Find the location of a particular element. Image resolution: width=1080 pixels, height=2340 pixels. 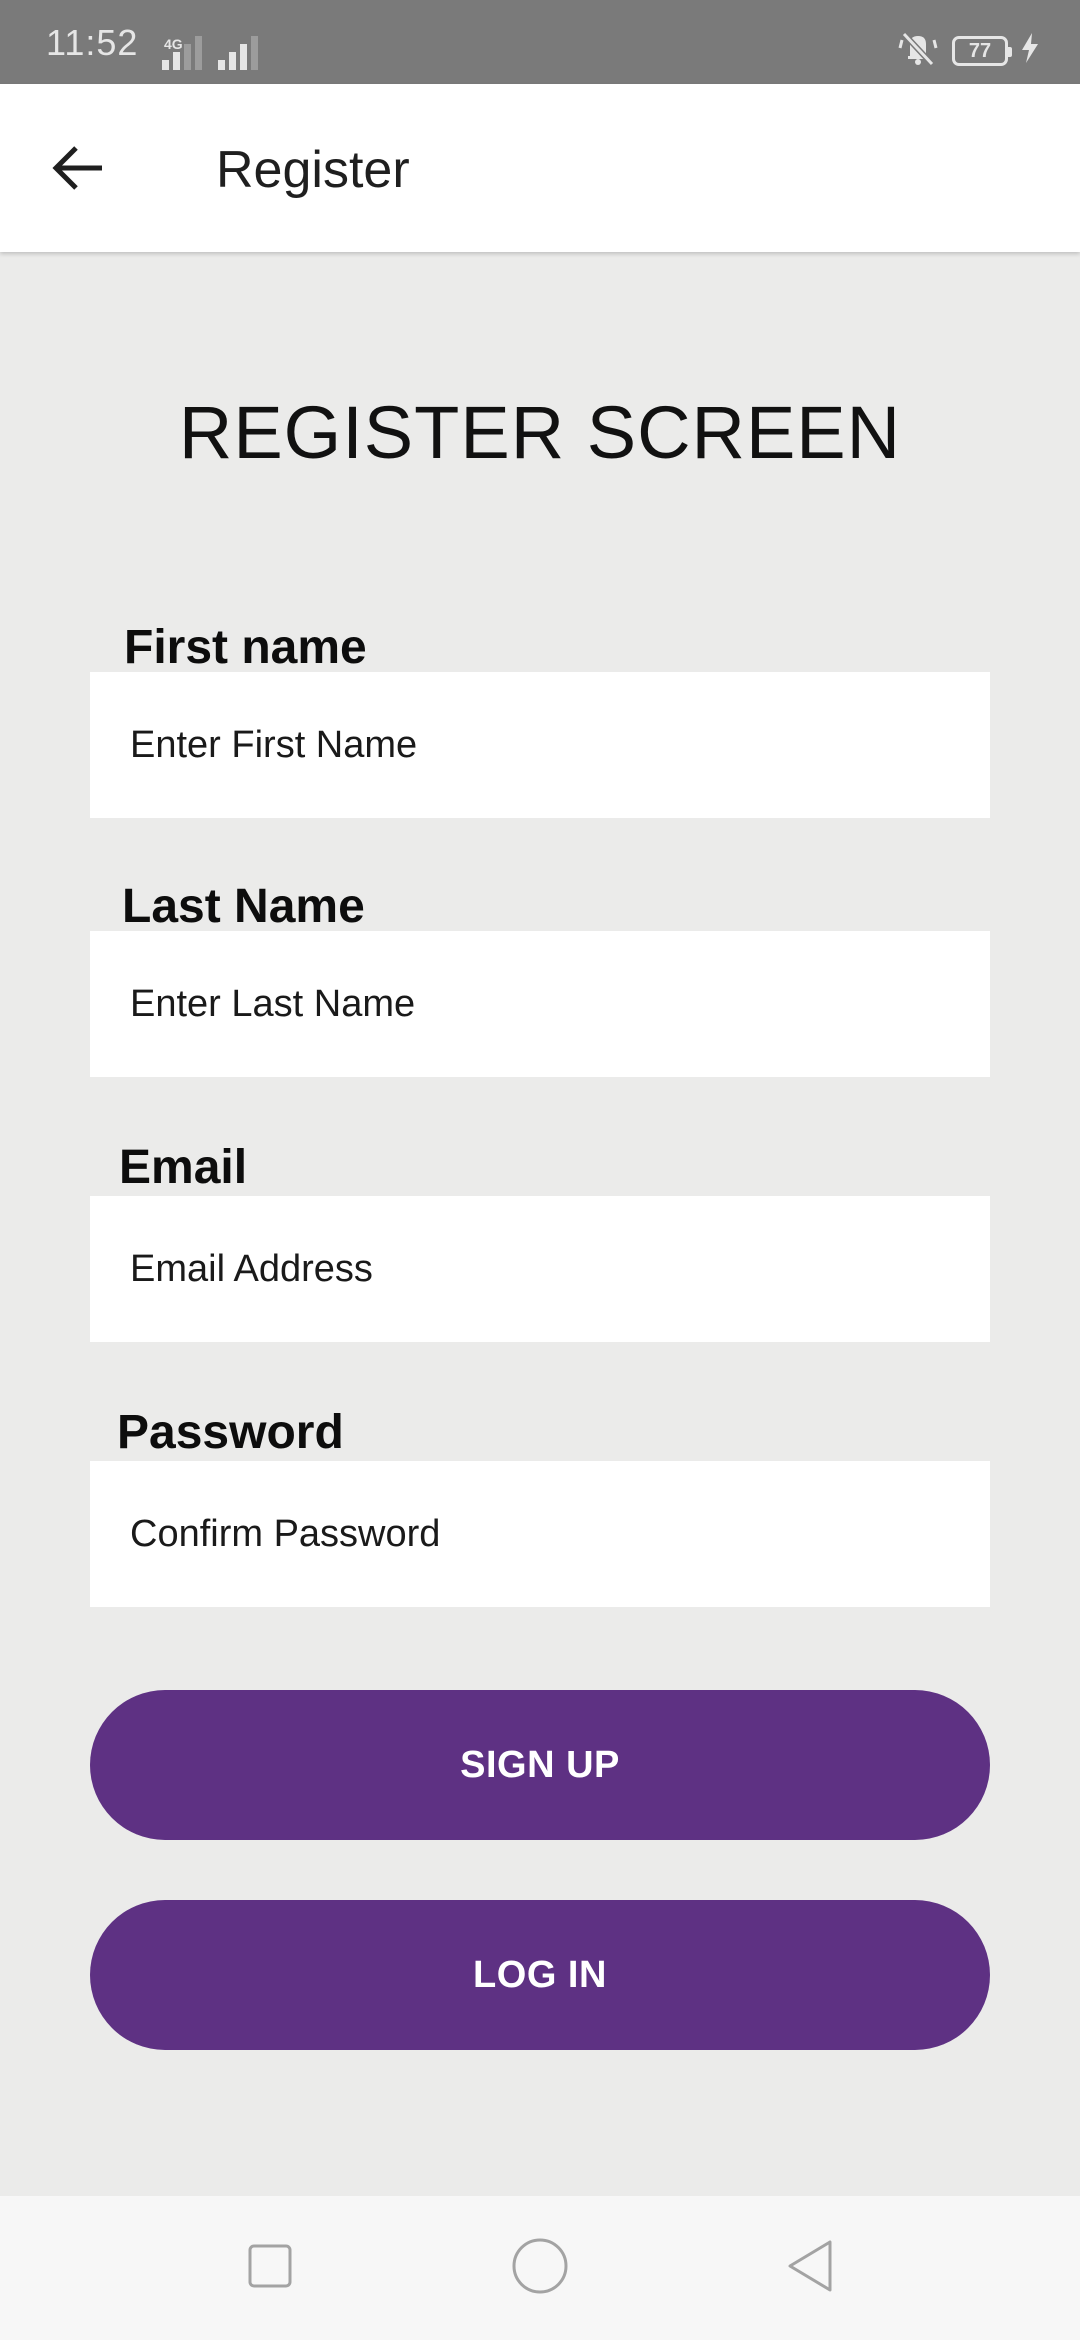

first-name-input is located at coordinates (540, 745).